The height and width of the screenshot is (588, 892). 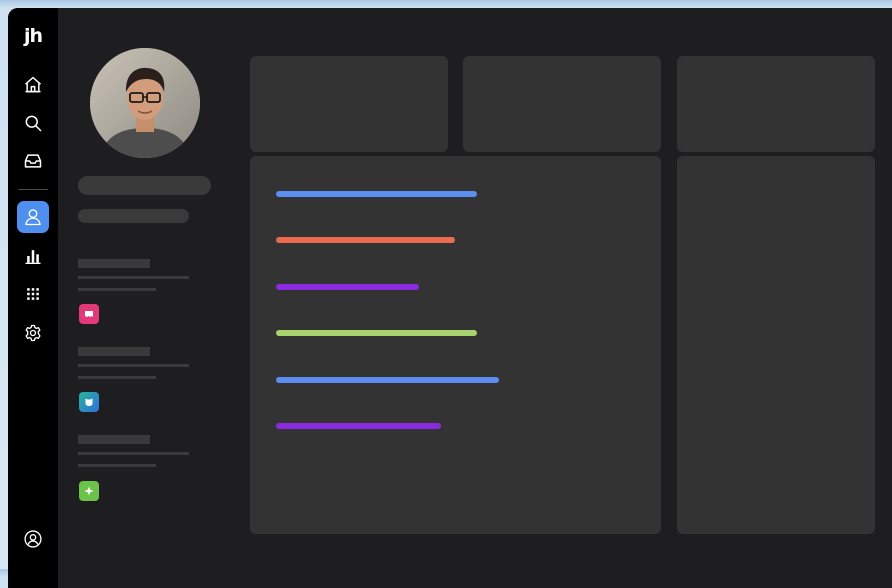 I want to click on user-icon, so click(x=33, y=217).